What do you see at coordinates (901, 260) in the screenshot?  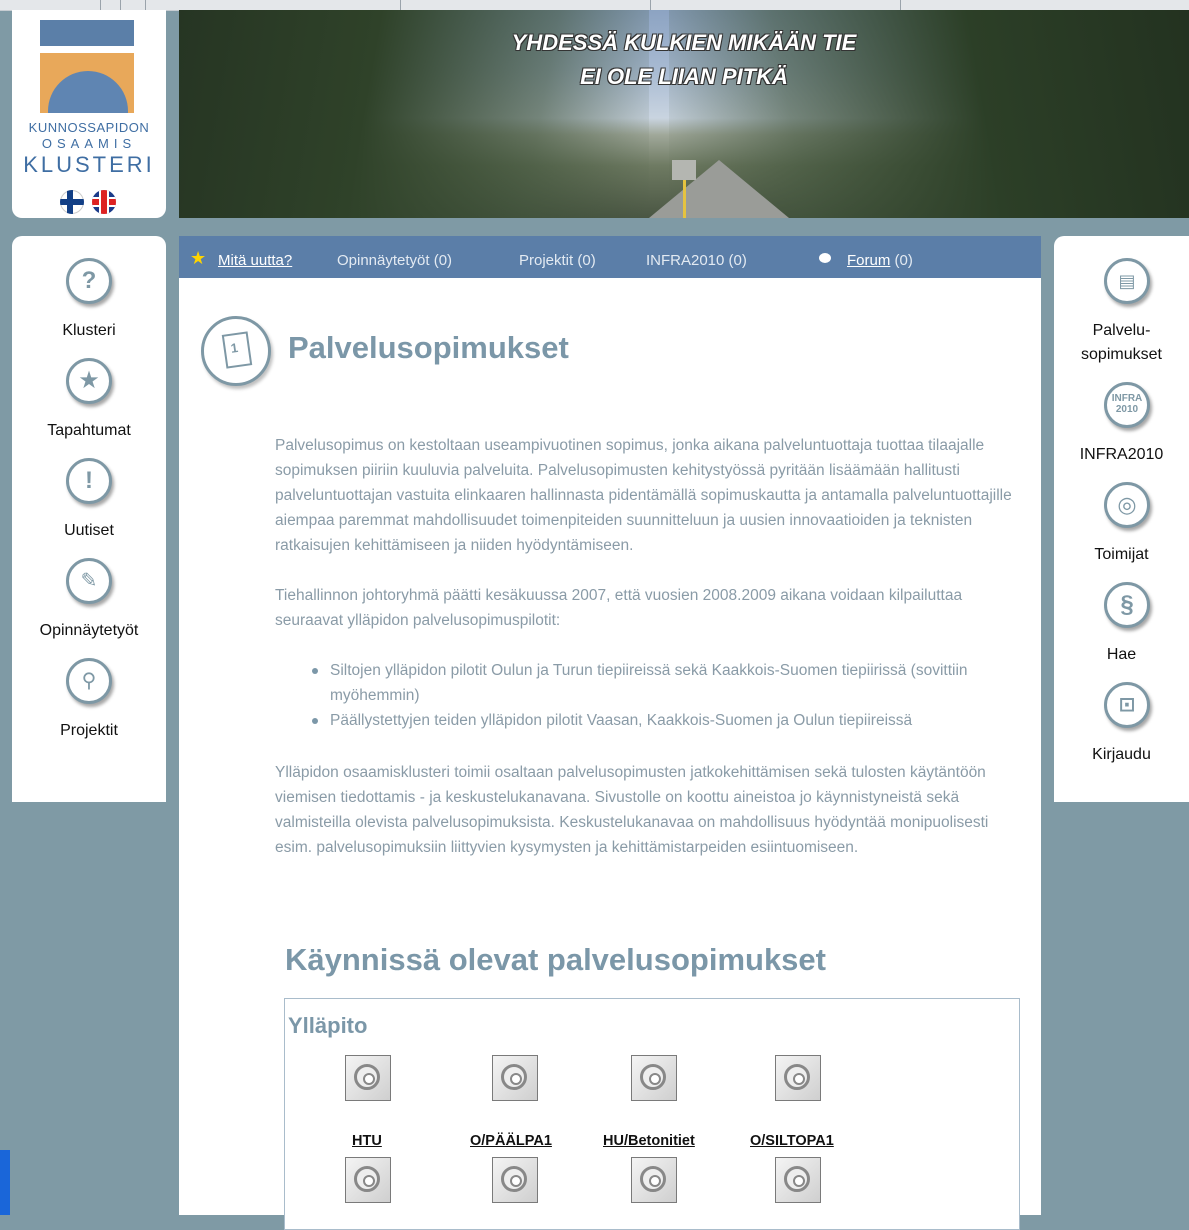 I see `forum-count: (0)` at bounding box center [901, 260].